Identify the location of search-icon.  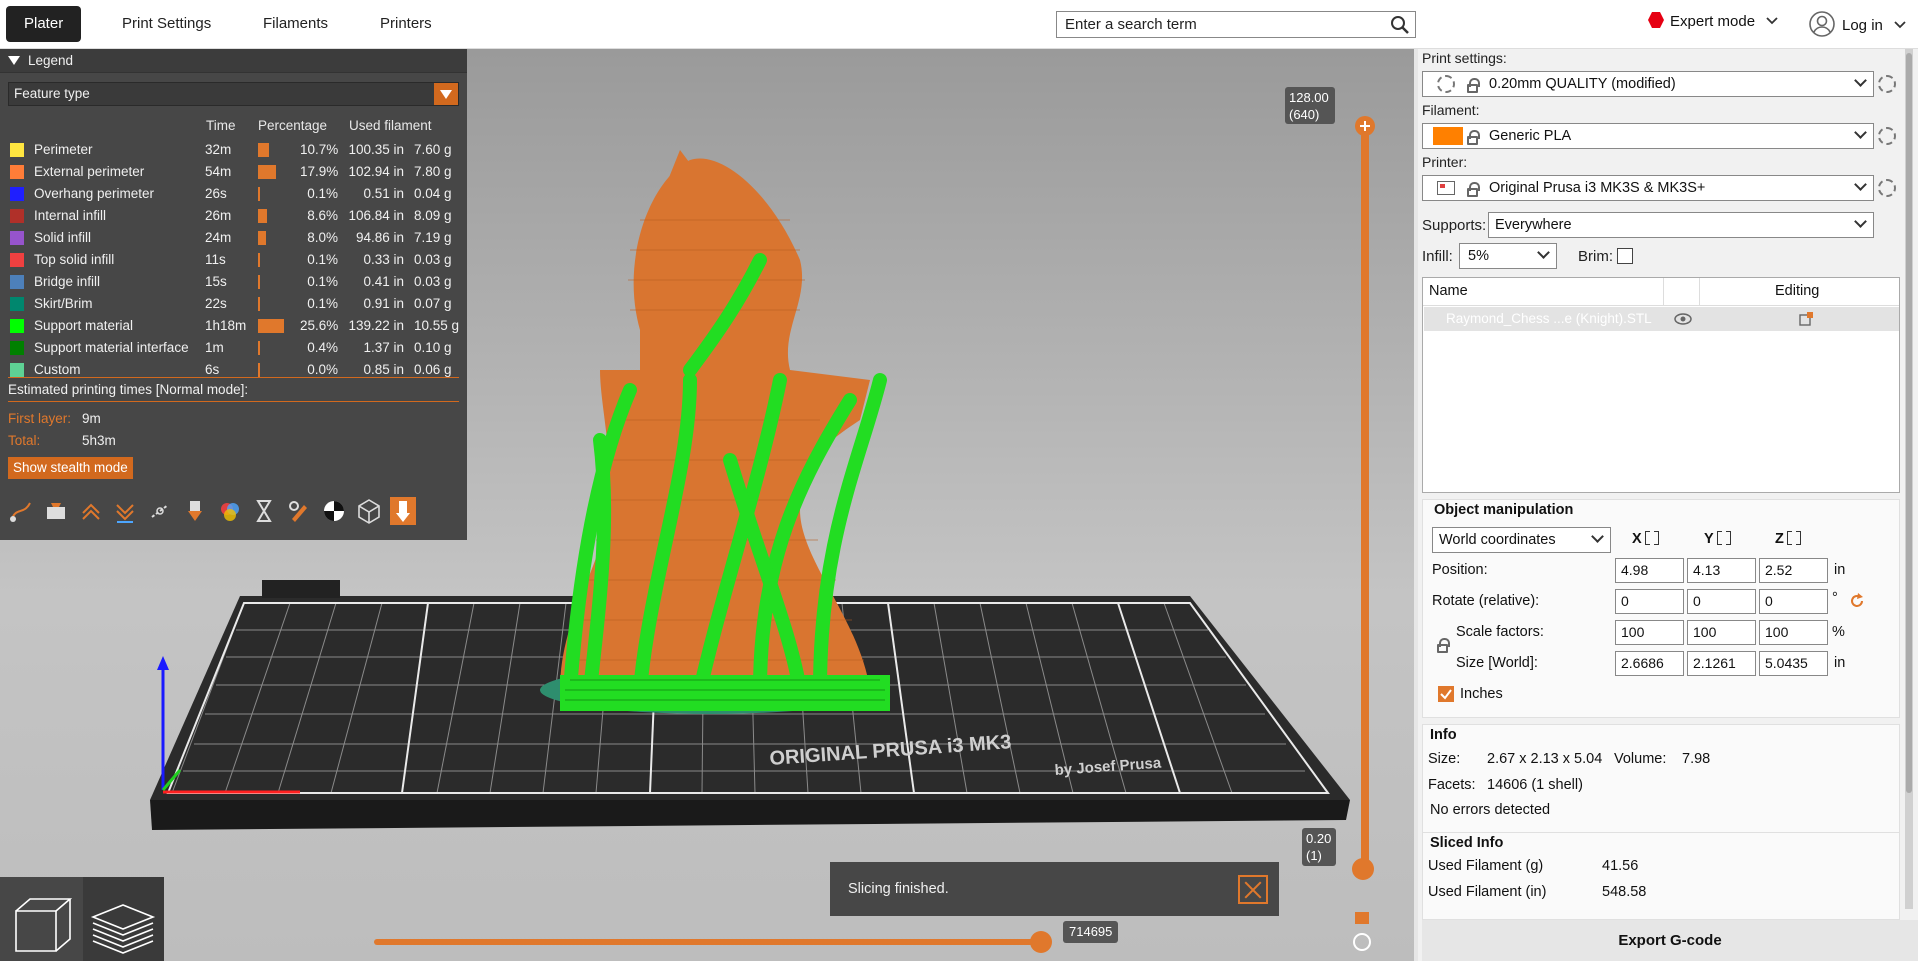
(1400, 27).